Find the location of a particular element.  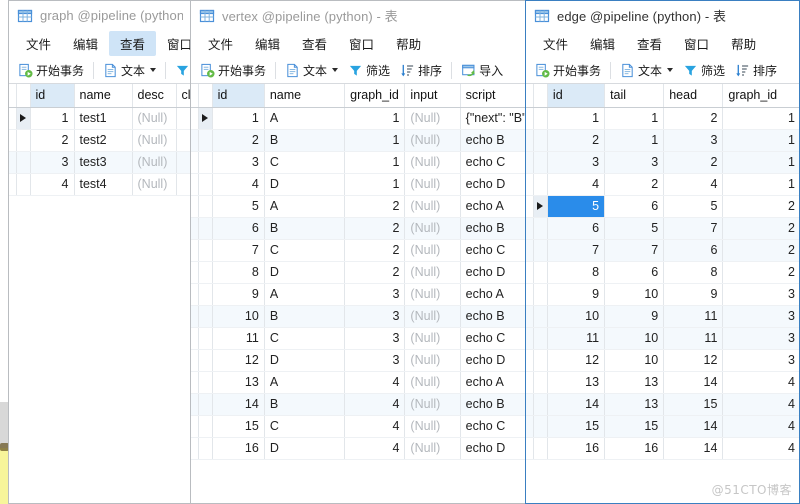

cell-tail: 5 is located at coordinates (634, 228).